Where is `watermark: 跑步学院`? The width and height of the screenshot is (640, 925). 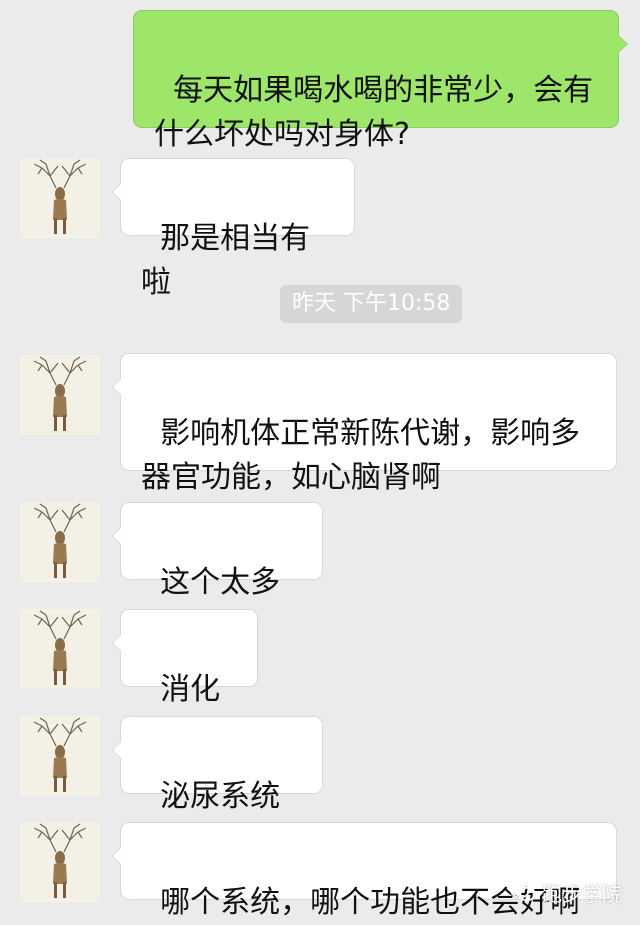
watermark: 跑步学院 is located at coordinates (566, 892).